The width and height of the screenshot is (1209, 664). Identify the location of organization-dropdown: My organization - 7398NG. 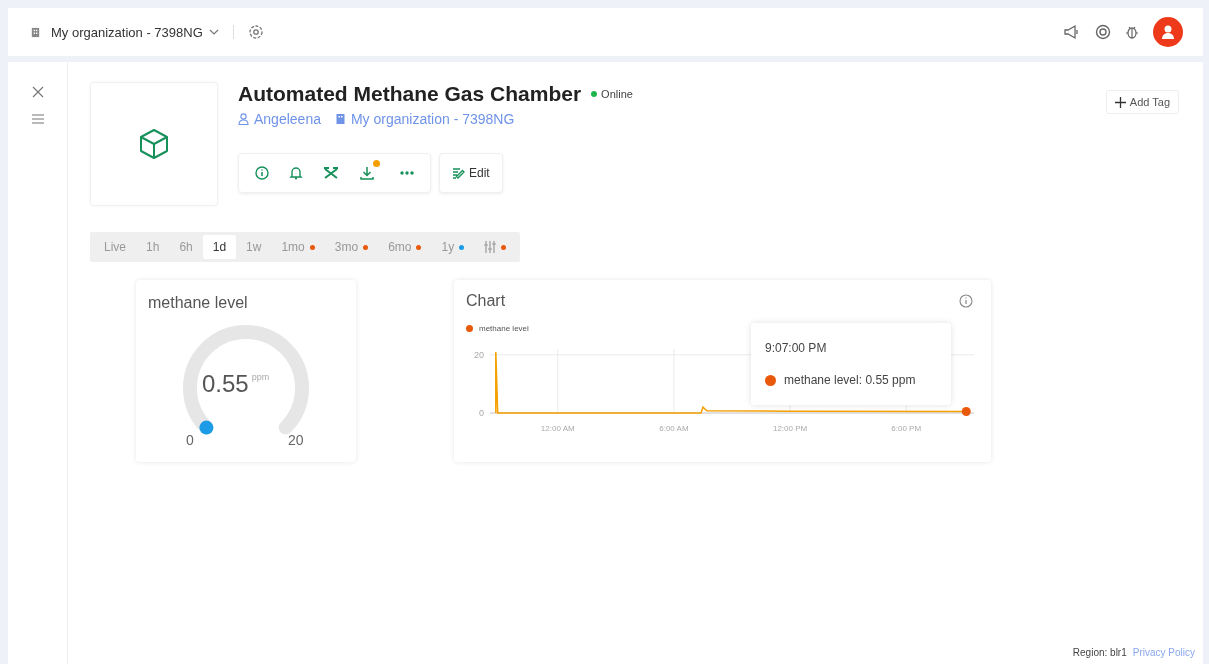
(124, 32).